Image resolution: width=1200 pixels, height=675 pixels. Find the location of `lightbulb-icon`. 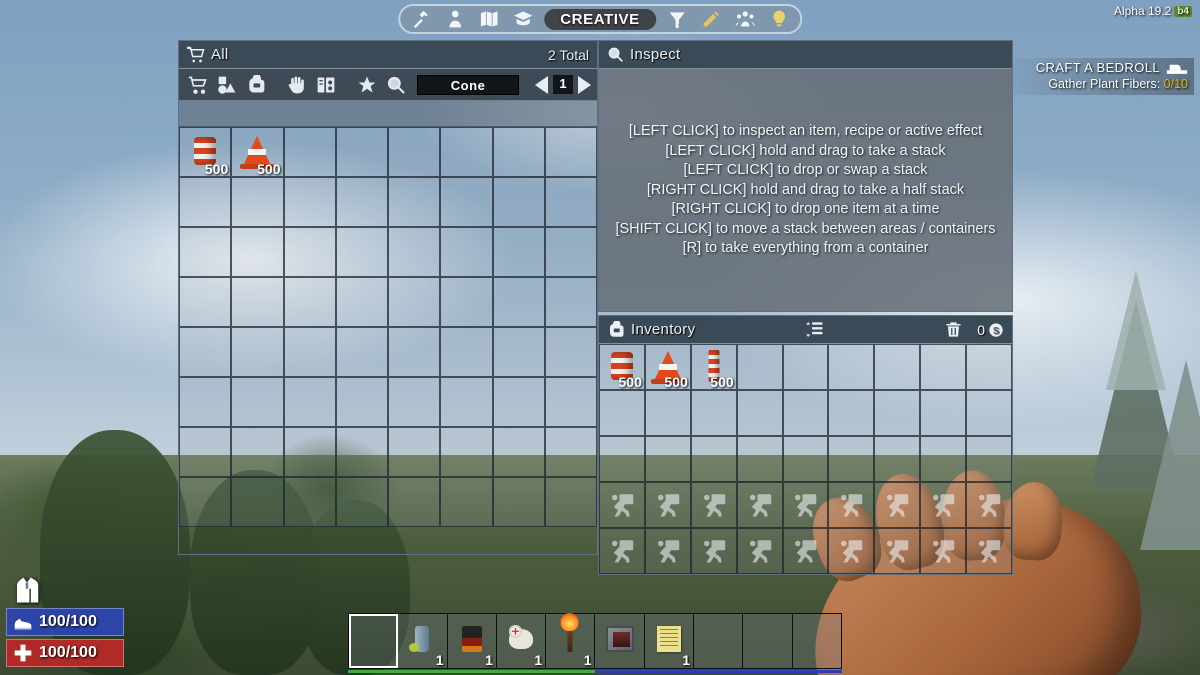

lightbulb-icon is located at coordinates (779, 19).